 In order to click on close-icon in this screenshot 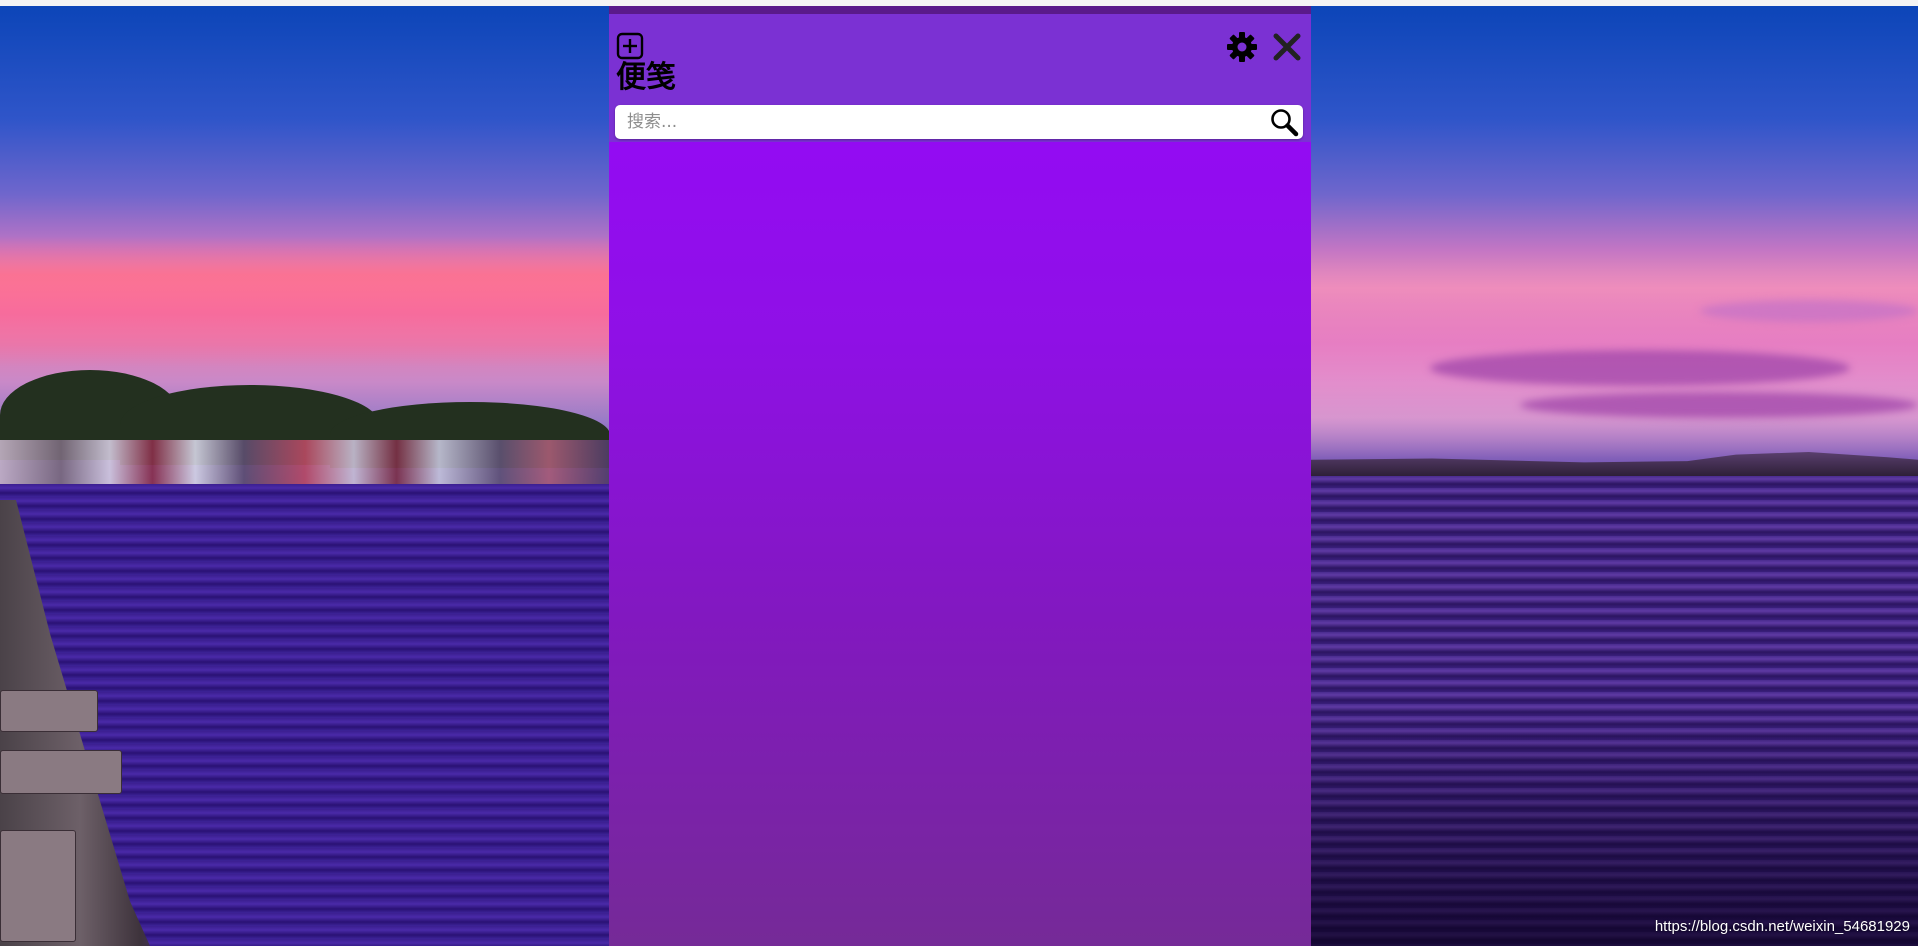, I will do `click(1287, 47)`.